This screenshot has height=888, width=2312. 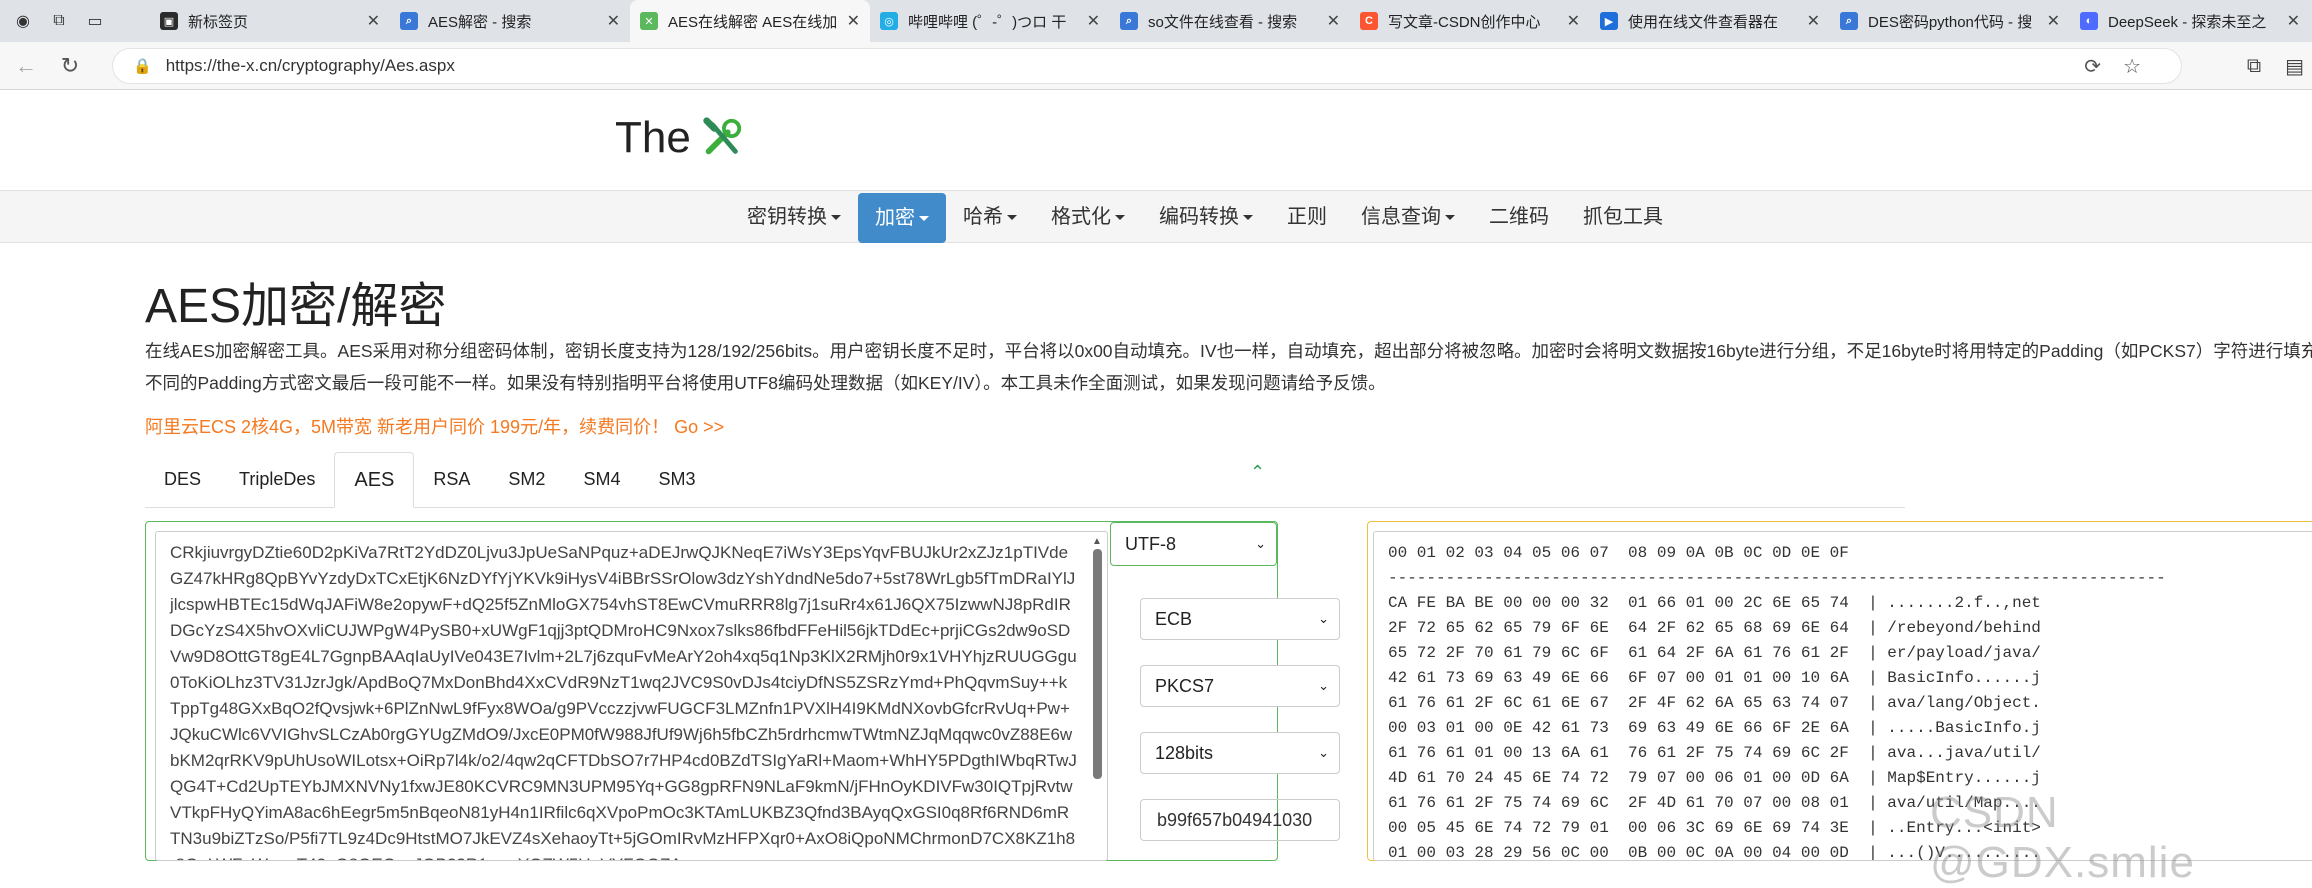 What do you see at coordinates (1097, 541) in the screenshot?
I see `scroll-up-arrow-icon: ▲` at bounding box center [1097, 541].